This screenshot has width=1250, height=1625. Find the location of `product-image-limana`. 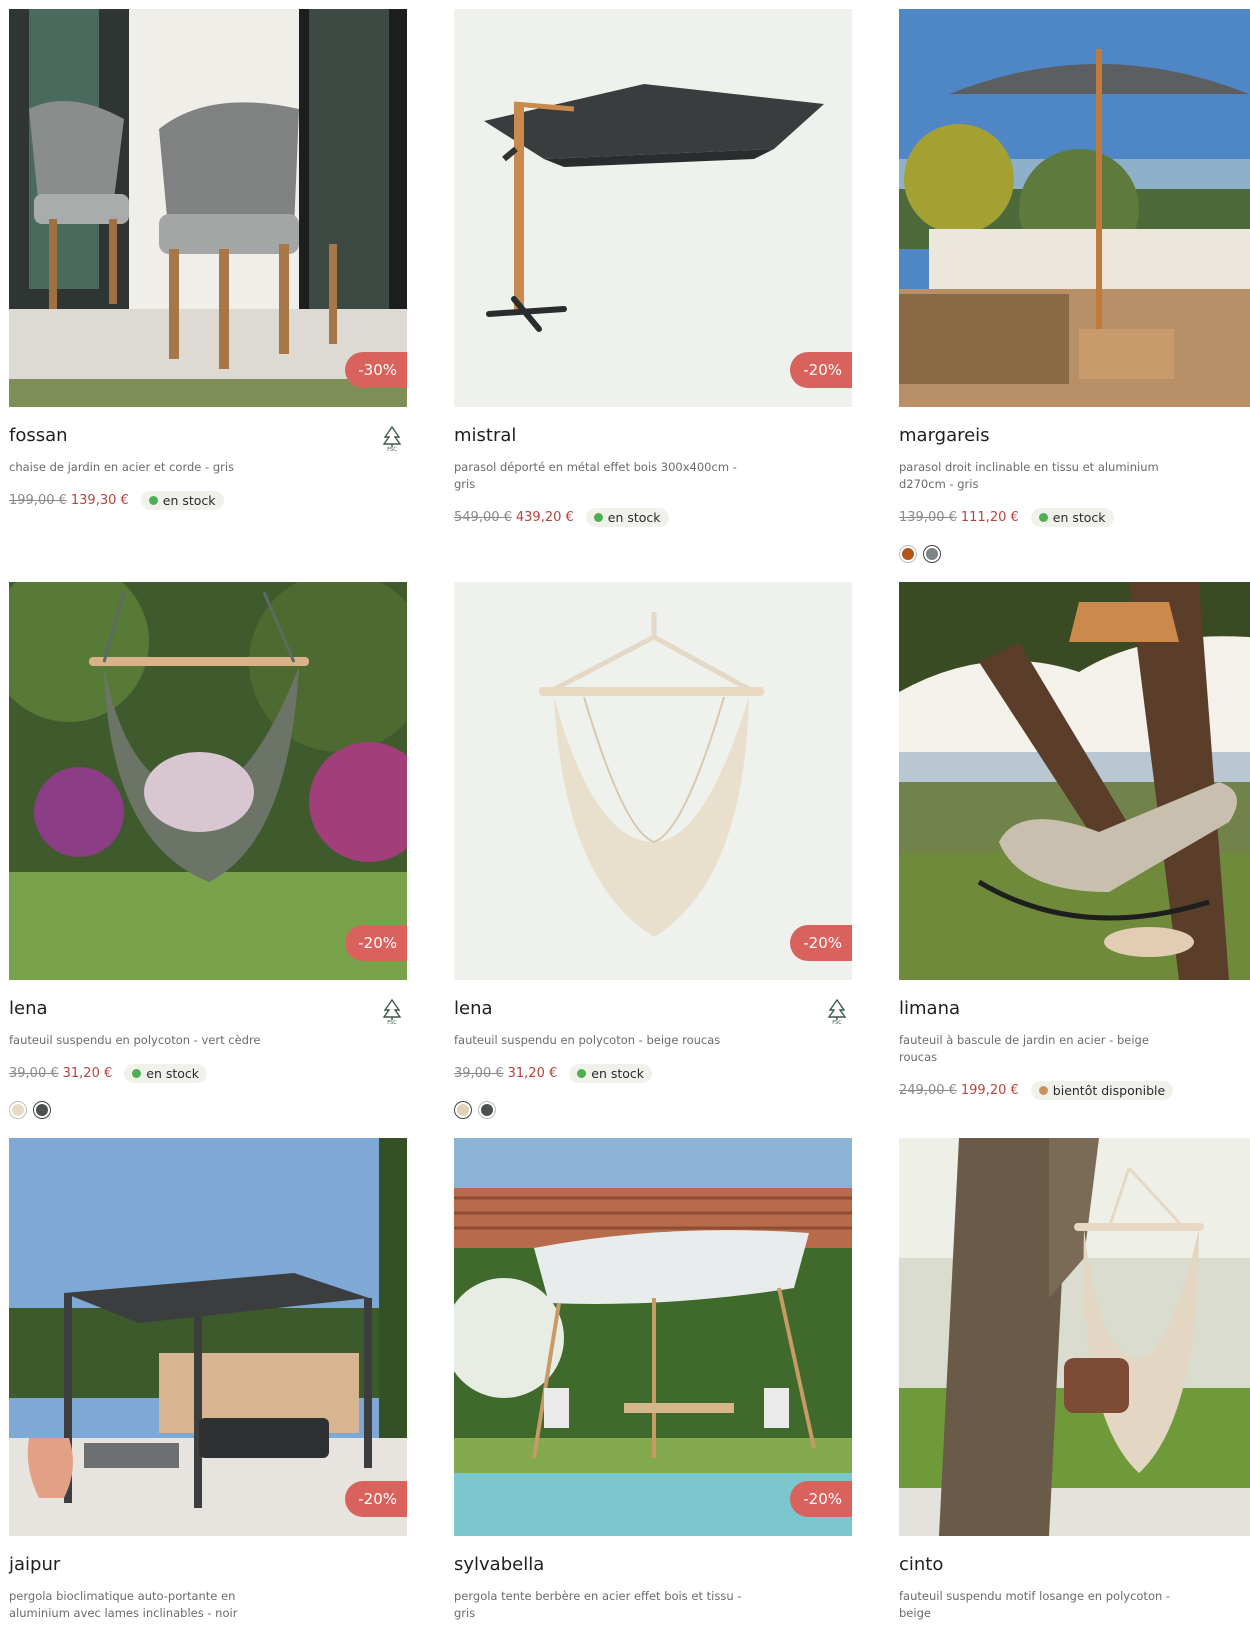

product-image-limana is located at coordinates (1074, 781).